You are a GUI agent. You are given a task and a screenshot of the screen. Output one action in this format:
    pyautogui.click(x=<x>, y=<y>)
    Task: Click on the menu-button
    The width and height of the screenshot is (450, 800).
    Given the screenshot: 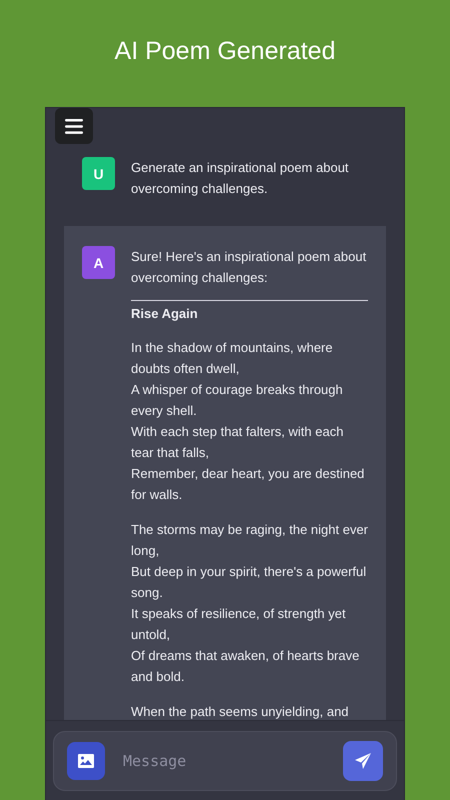 What is the action you would take?
    pyautogui.click(x=74, y=126)
    